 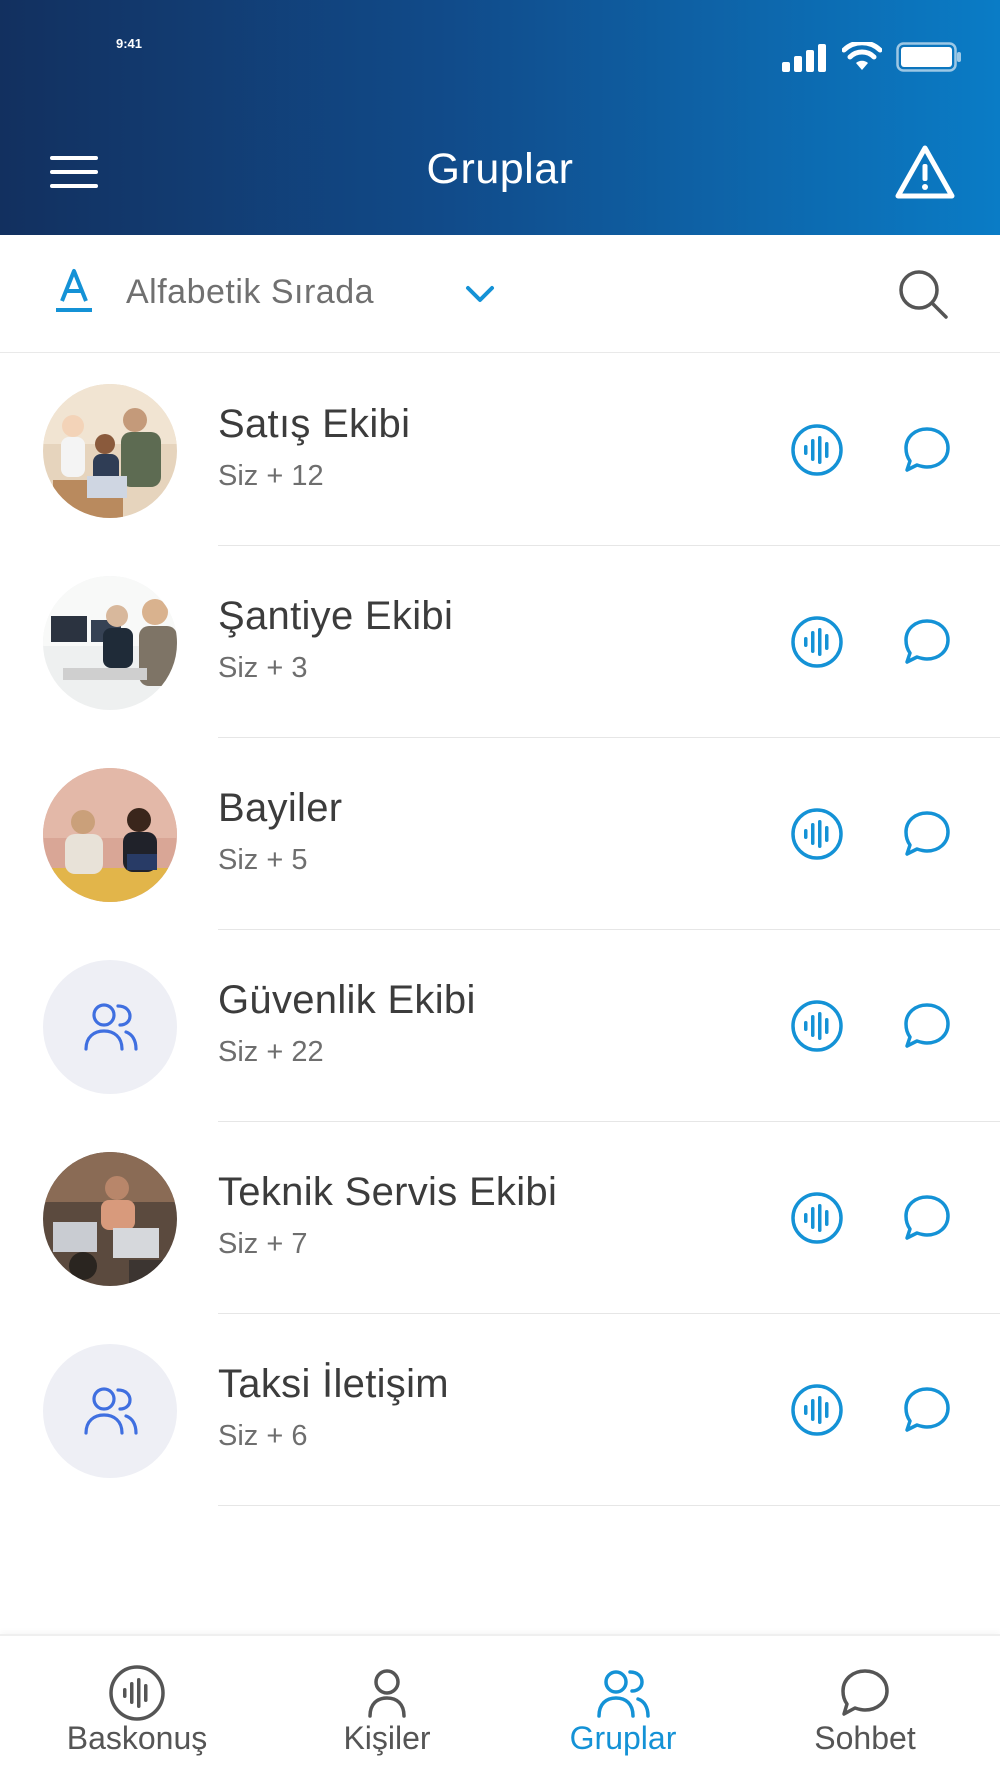 What do you see at coordinates (500, 1410) in the screenshot?
I see `group-row: Taksi İletişim Siz + 6` at bounding box center [500, 1410].